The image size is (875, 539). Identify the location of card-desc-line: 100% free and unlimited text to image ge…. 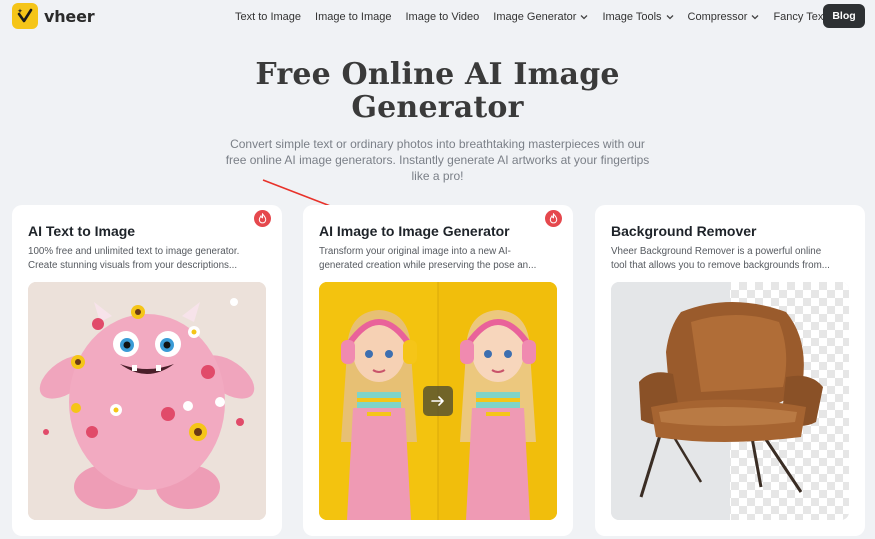
(134, 251).